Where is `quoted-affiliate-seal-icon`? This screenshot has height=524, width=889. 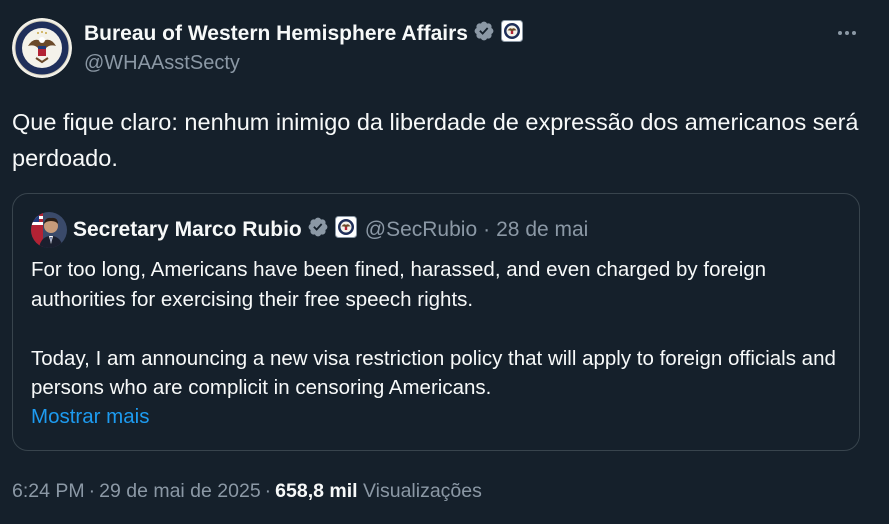
quoted-affiliate-seal-icon is located at coordinates (345, 230).